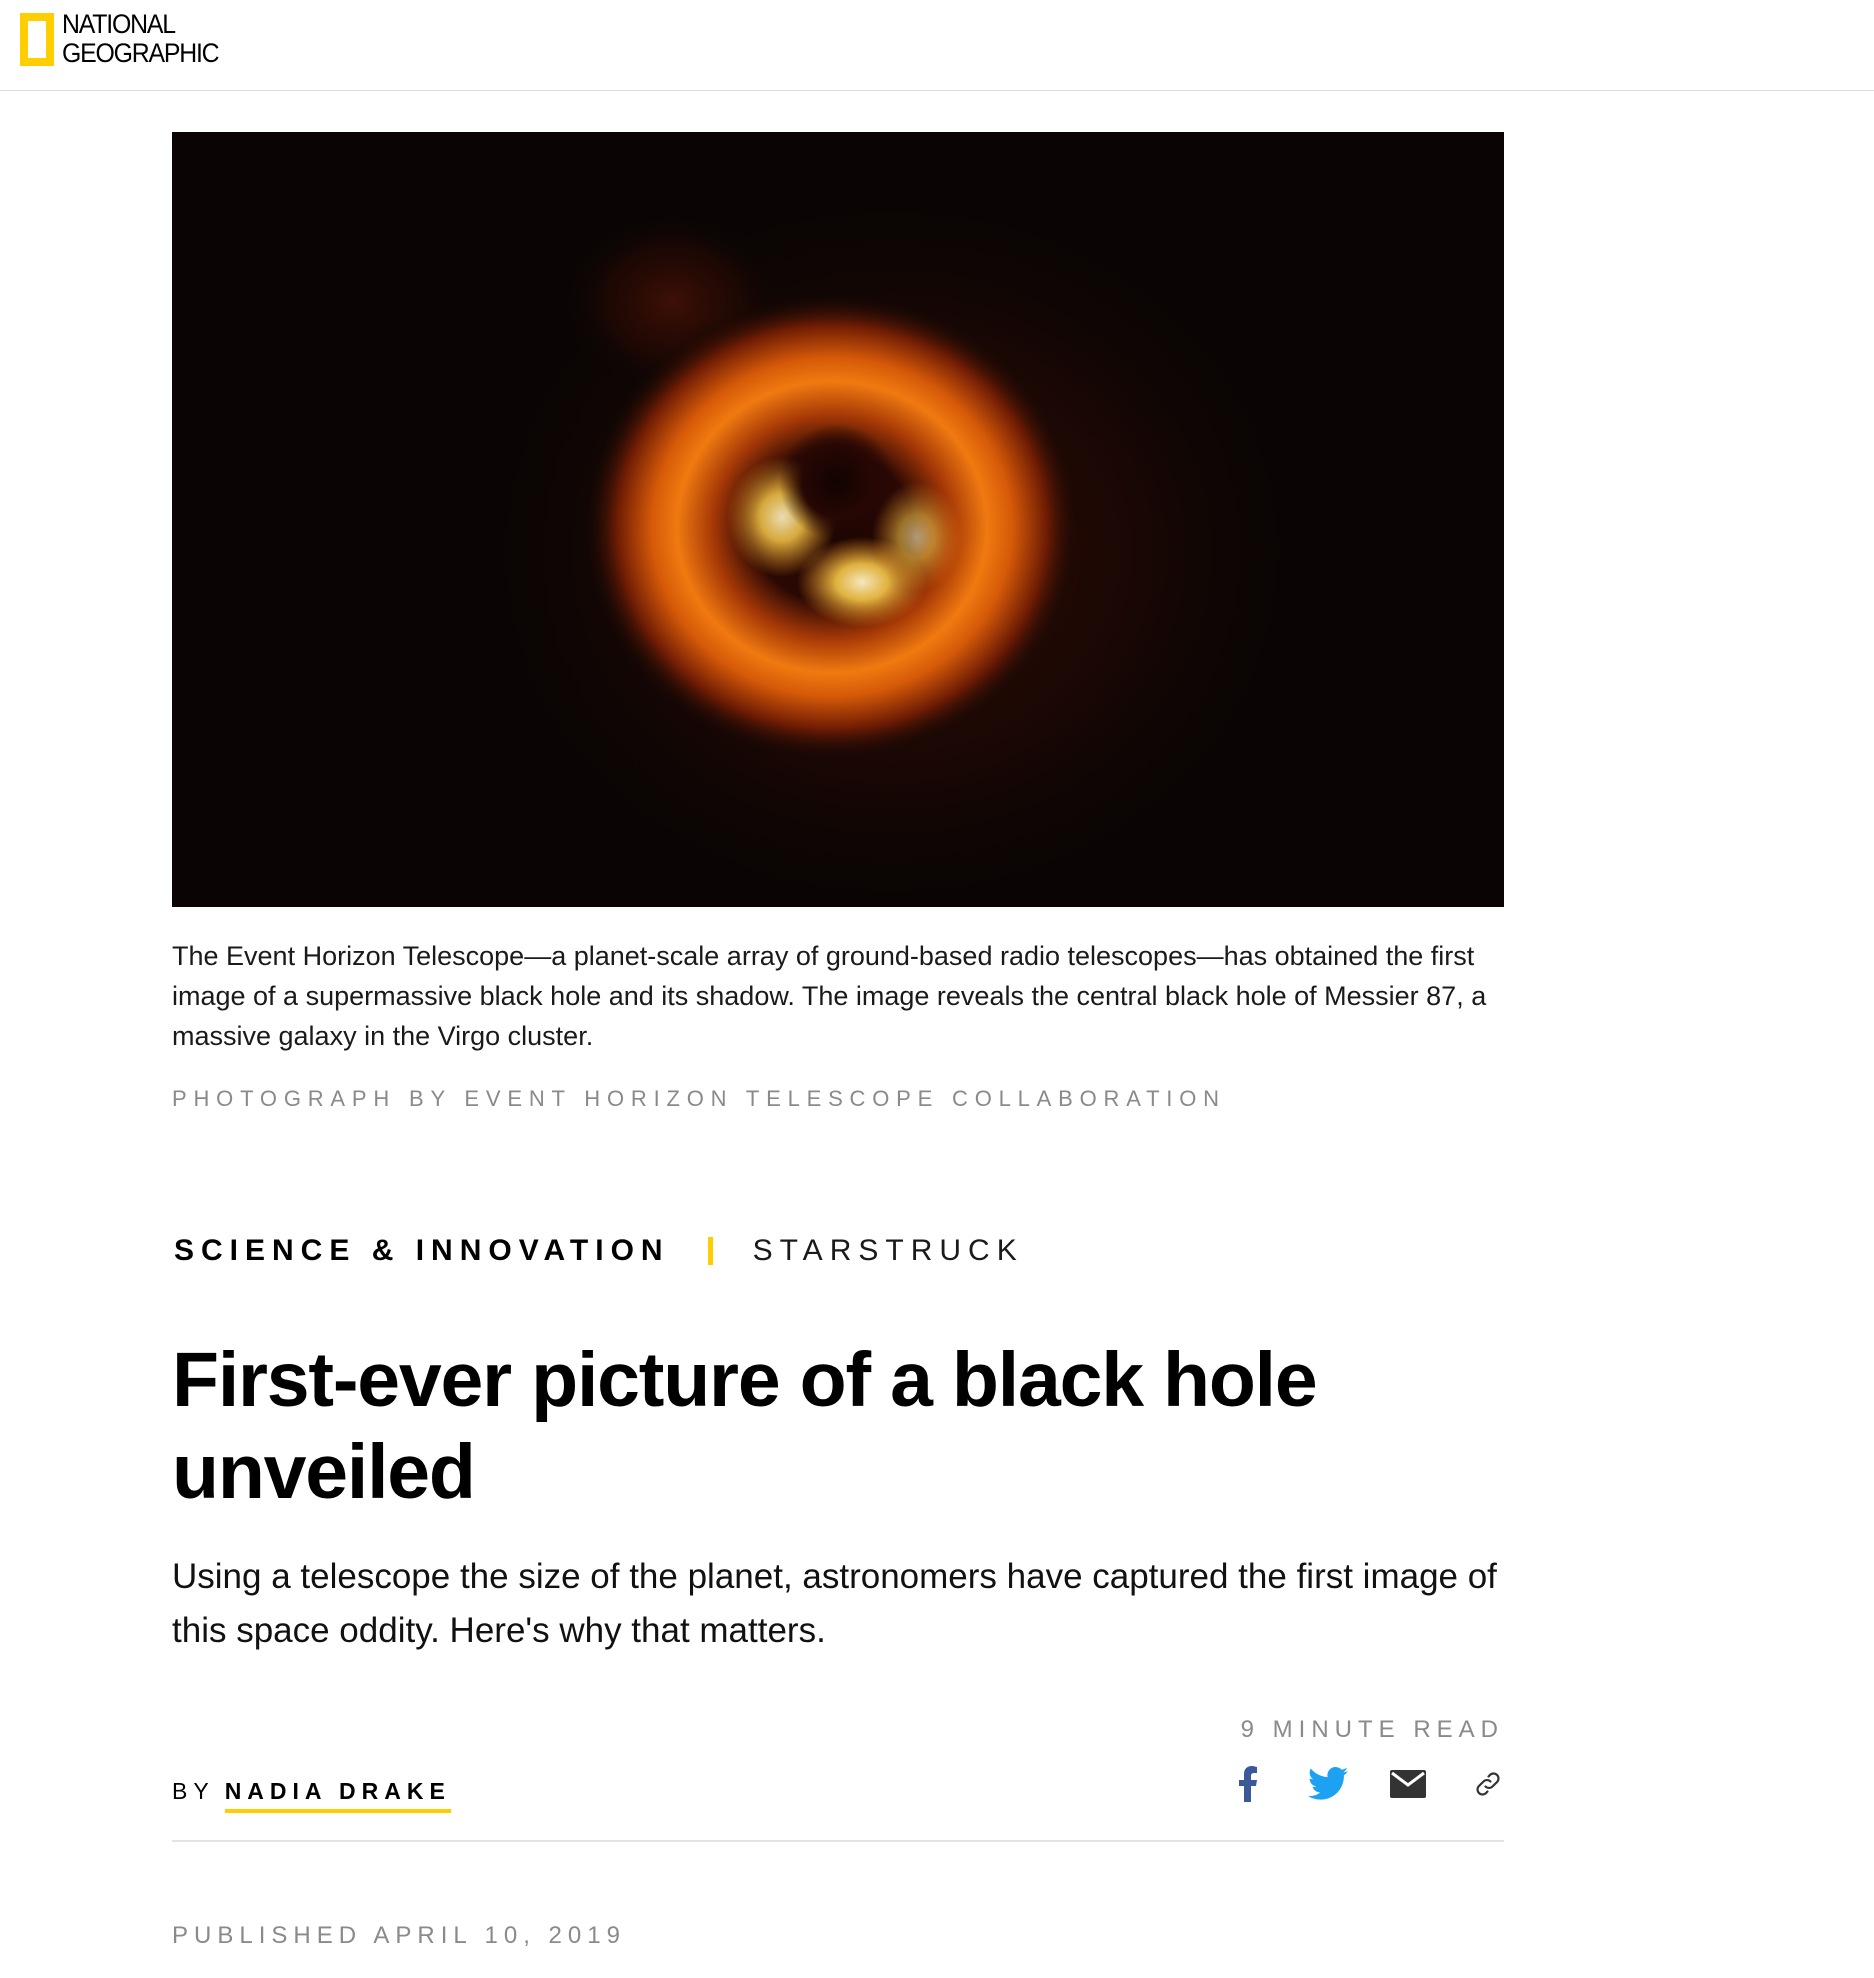  What do you see at coordinates (399, 1935) in the screenshot?
I see `published-date: PUBLISHED APRIL 10, 2019` at bounding box center [399, 1935].